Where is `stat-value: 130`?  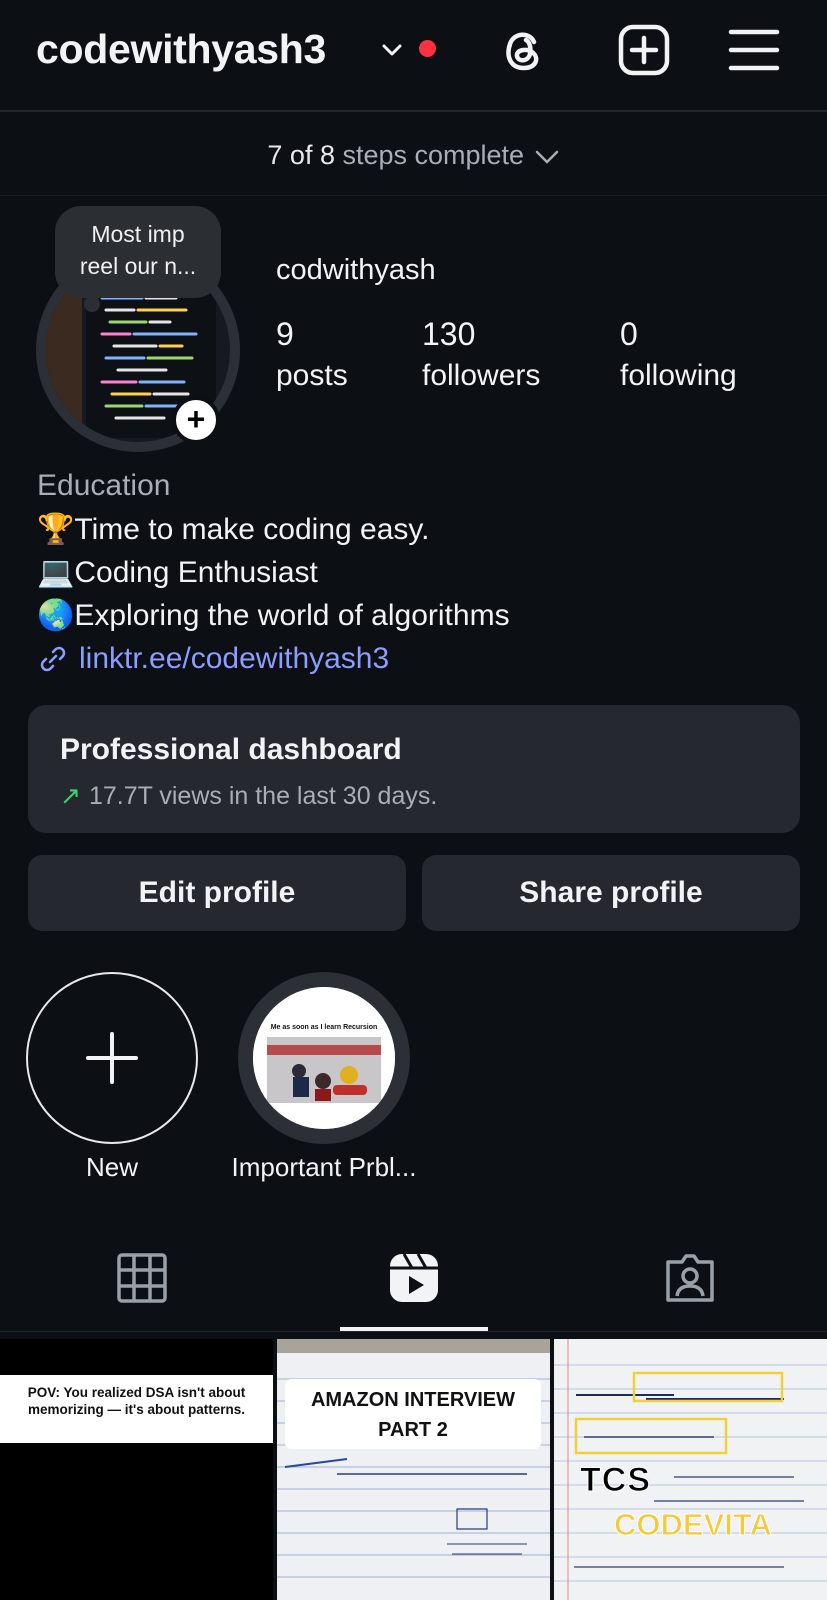
stat-value: 130 is located at coordinates (449, 334).